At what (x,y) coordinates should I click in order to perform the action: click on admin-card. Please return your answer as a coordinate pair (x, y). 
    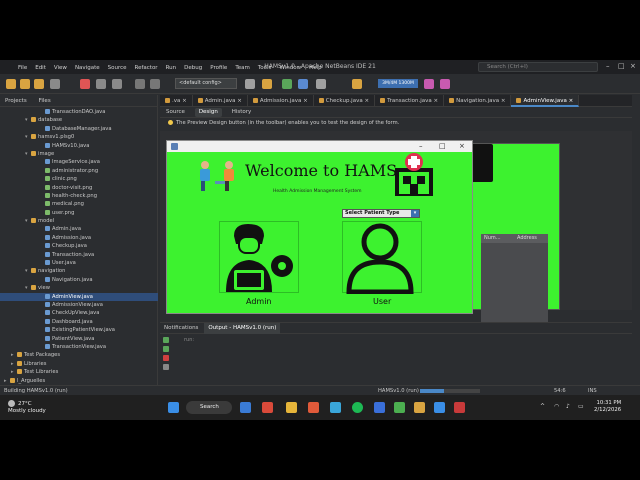
    Looking at the image, I should click on (259, 257).